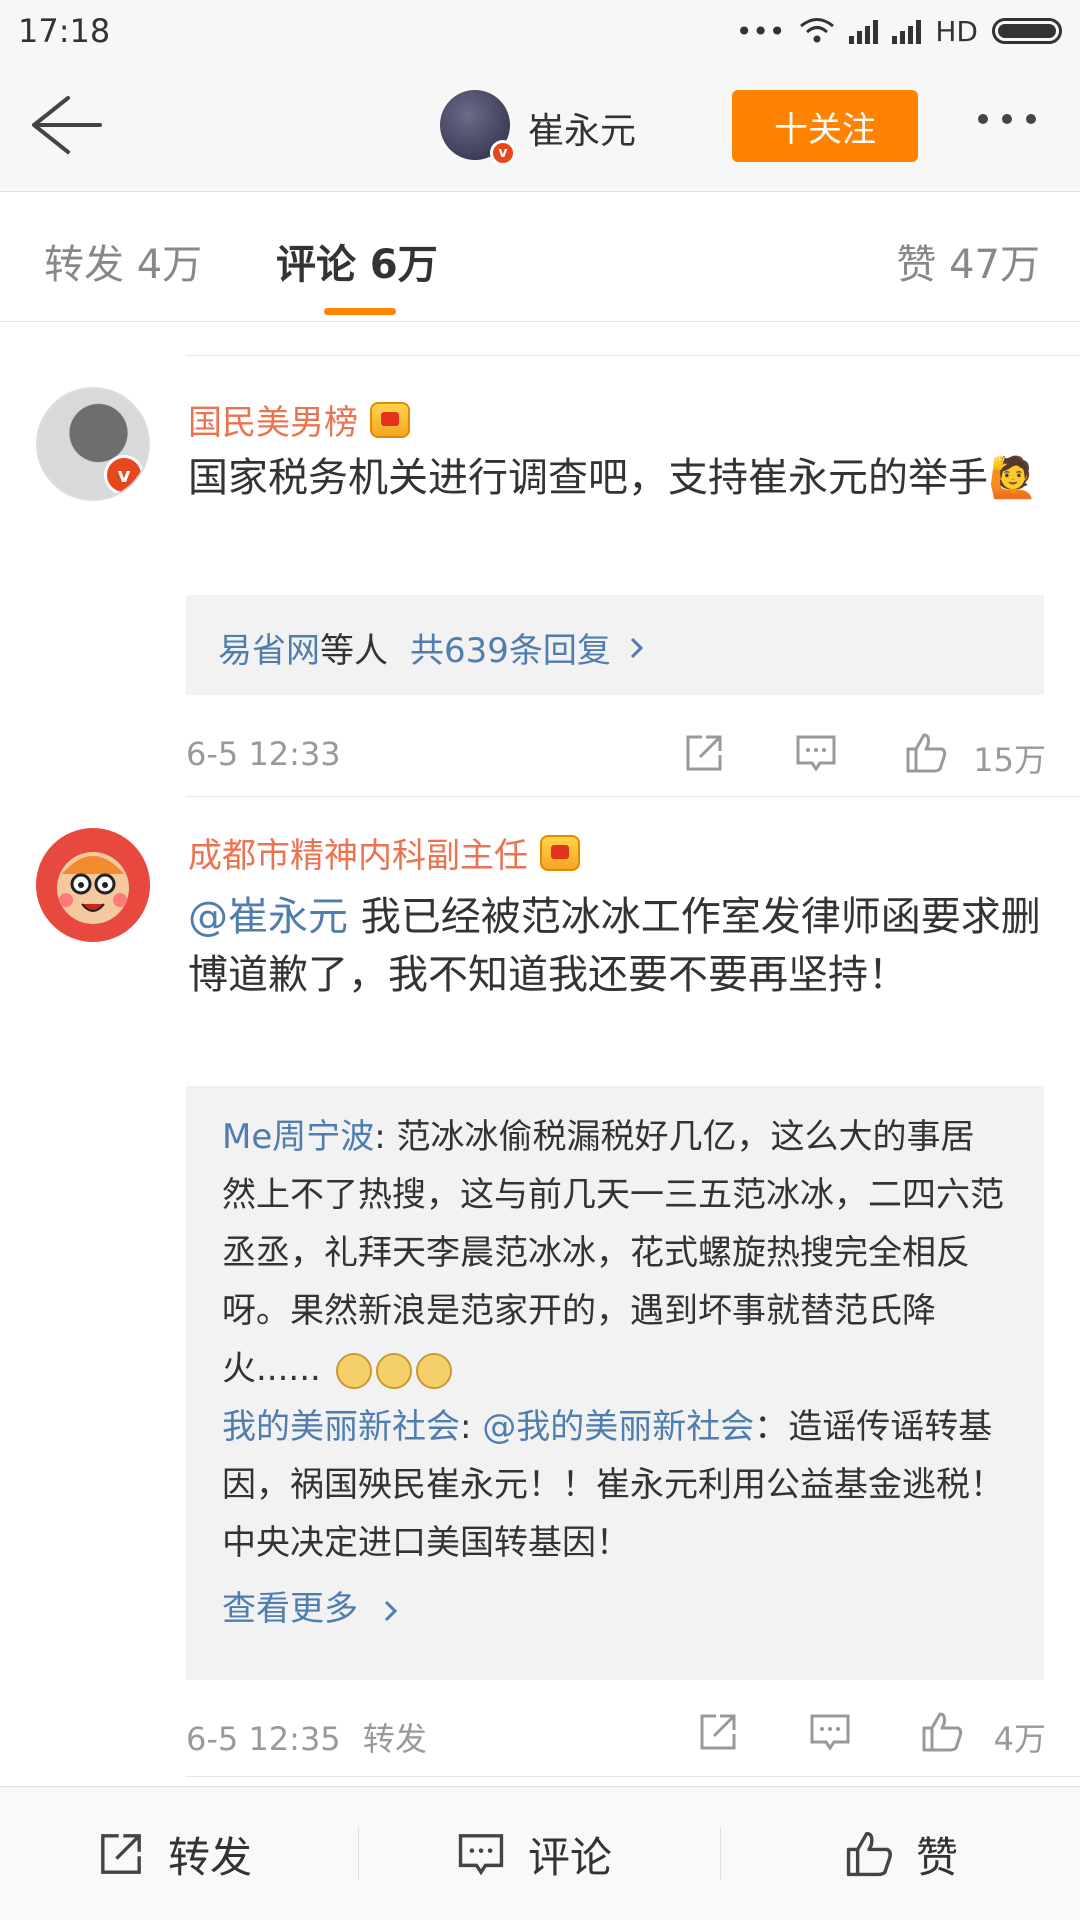 The width and height of the screenshot is (1080, 1920). I want to click on network-type: HD, so click(956, 31).